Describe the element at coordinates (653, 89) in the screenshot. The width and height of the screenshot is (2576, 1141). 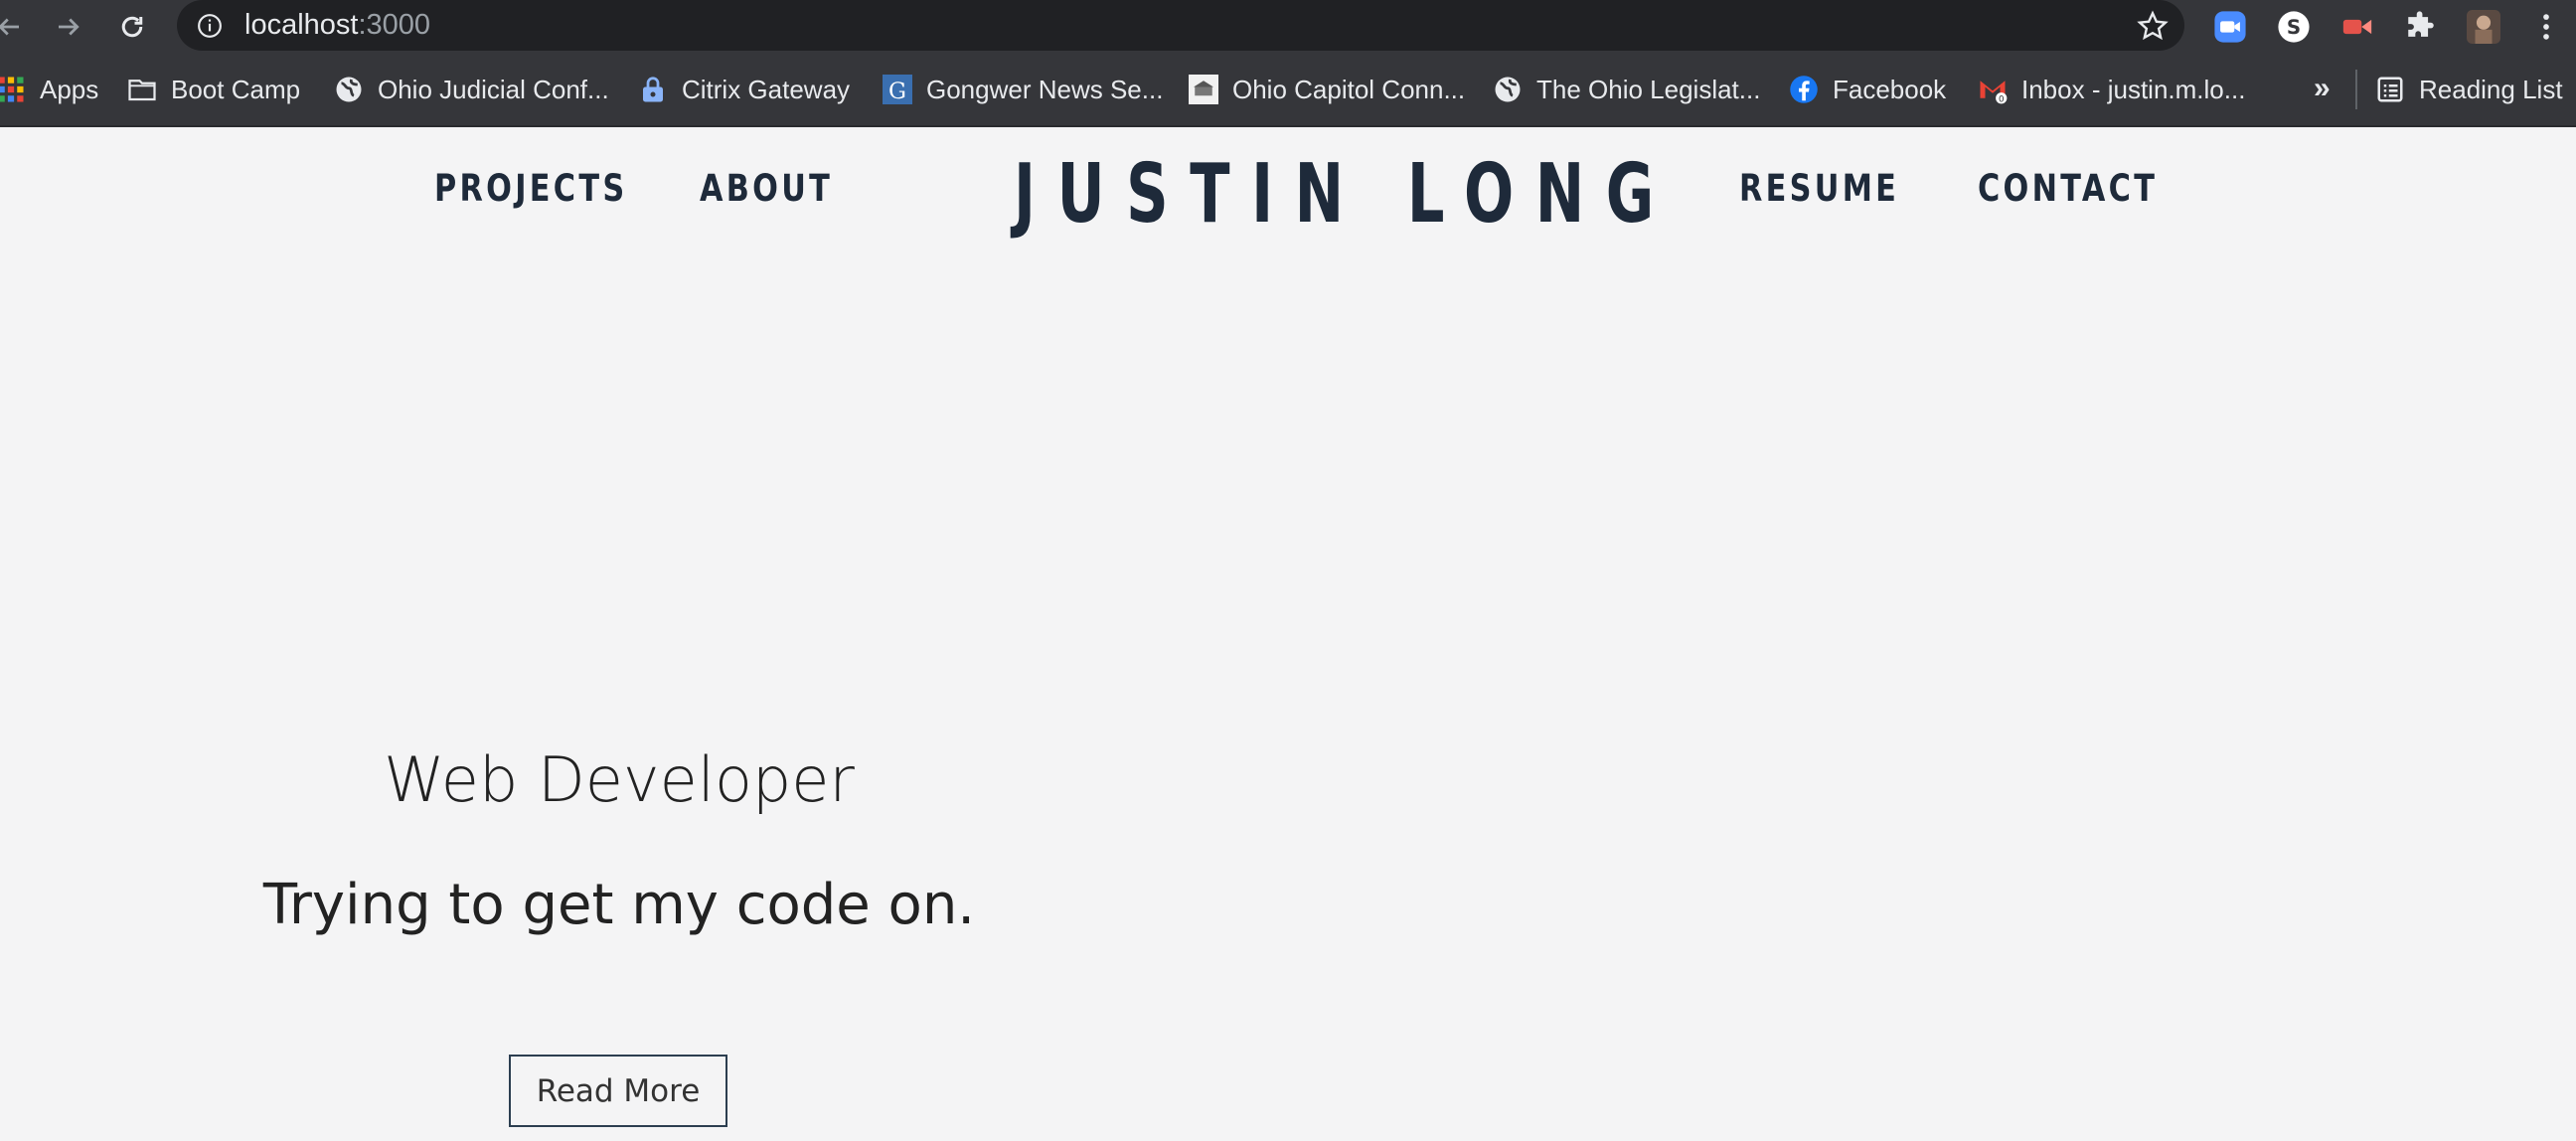
I see `lock-icon` at that location.